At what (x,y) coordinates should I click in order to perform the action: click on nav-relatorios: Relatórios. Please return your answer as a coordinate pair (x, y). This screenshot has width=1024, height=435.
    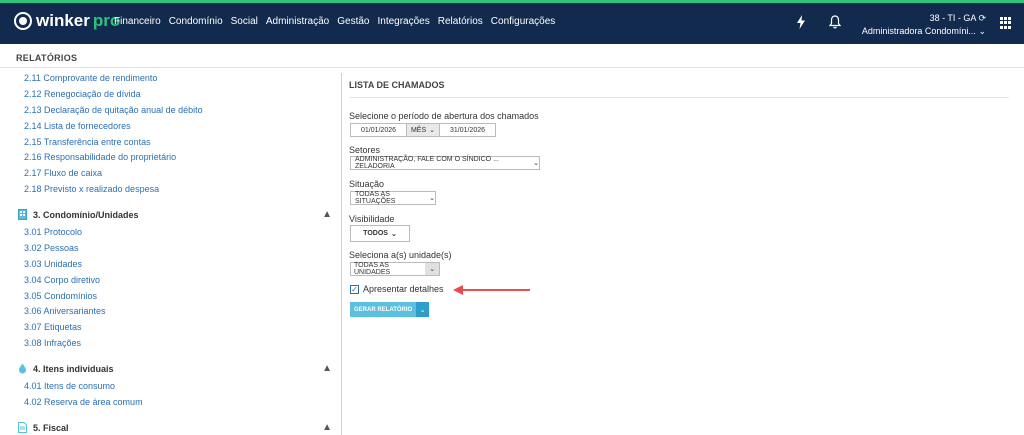
    Looking at the image, I should click on (460, 21).